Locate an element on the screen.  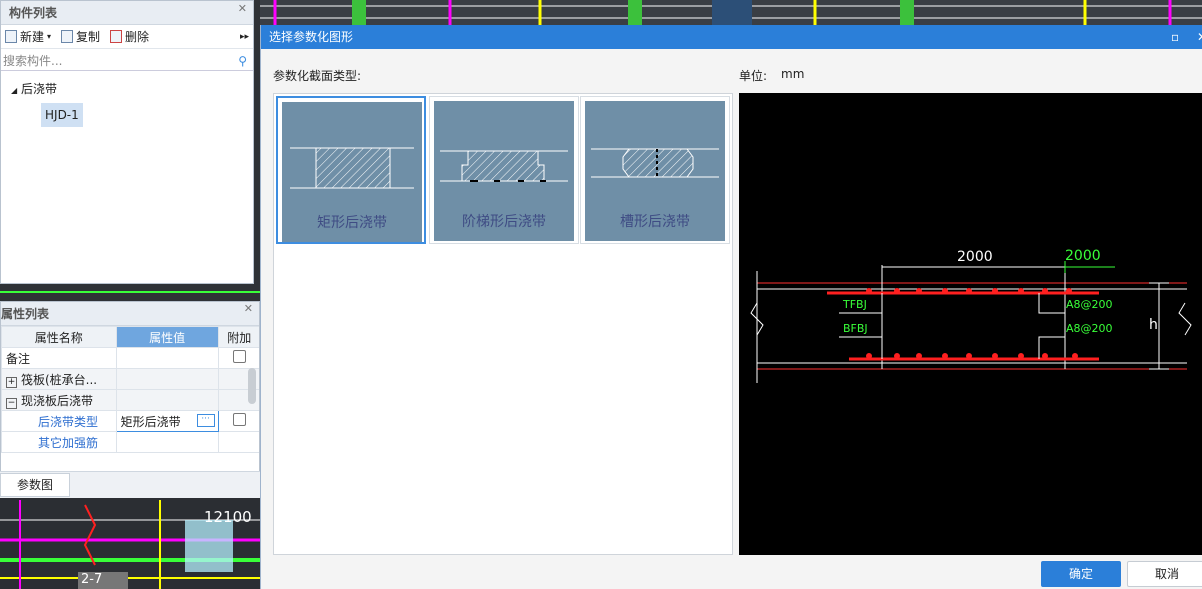
shape-card-stepped: 阶梯形后浇带 is located at coordinates (504, 170).